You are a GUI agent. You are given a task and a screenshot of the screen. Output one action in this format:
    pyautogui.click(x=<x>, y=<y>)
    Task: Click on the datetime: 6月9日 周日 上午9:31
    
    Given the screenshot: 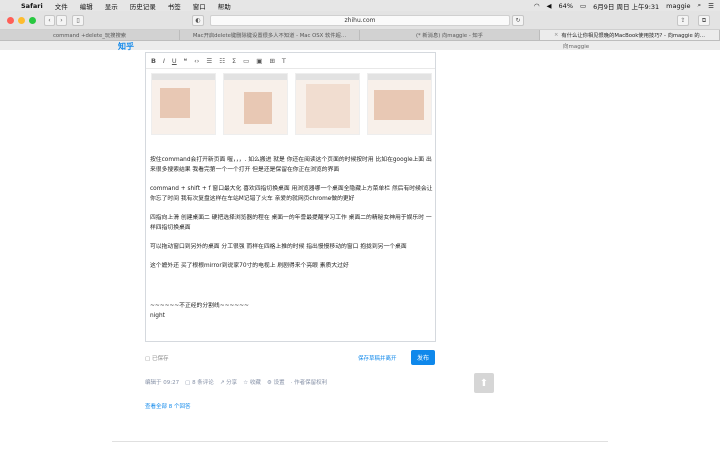 What is the action you would take?
    pyautogui.click(x=626, y=6)
    